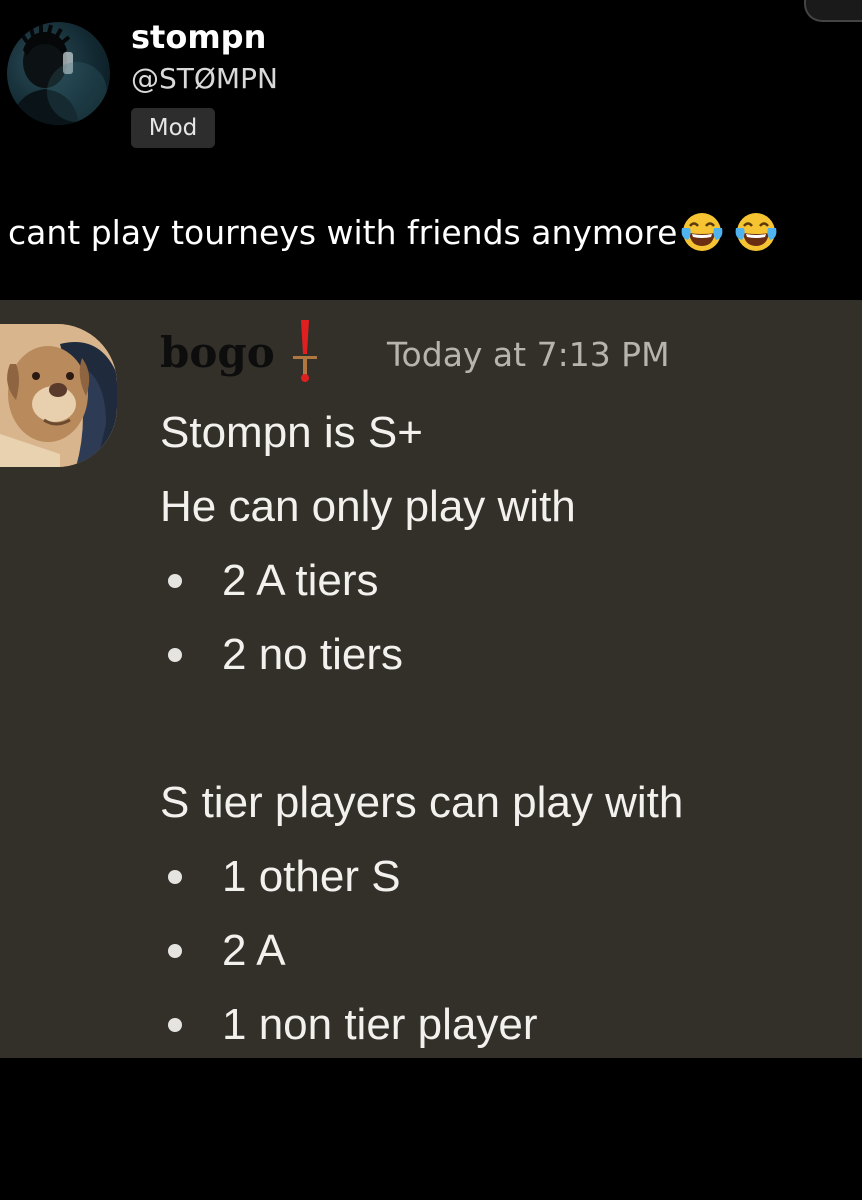 Image resolution: width=862 pixels, height=1200 pixels. What do you see at coordinates (300, 580) in the screenshot?
I see `list-item-text: 2 A tiers` at bounding box center [300, 580].